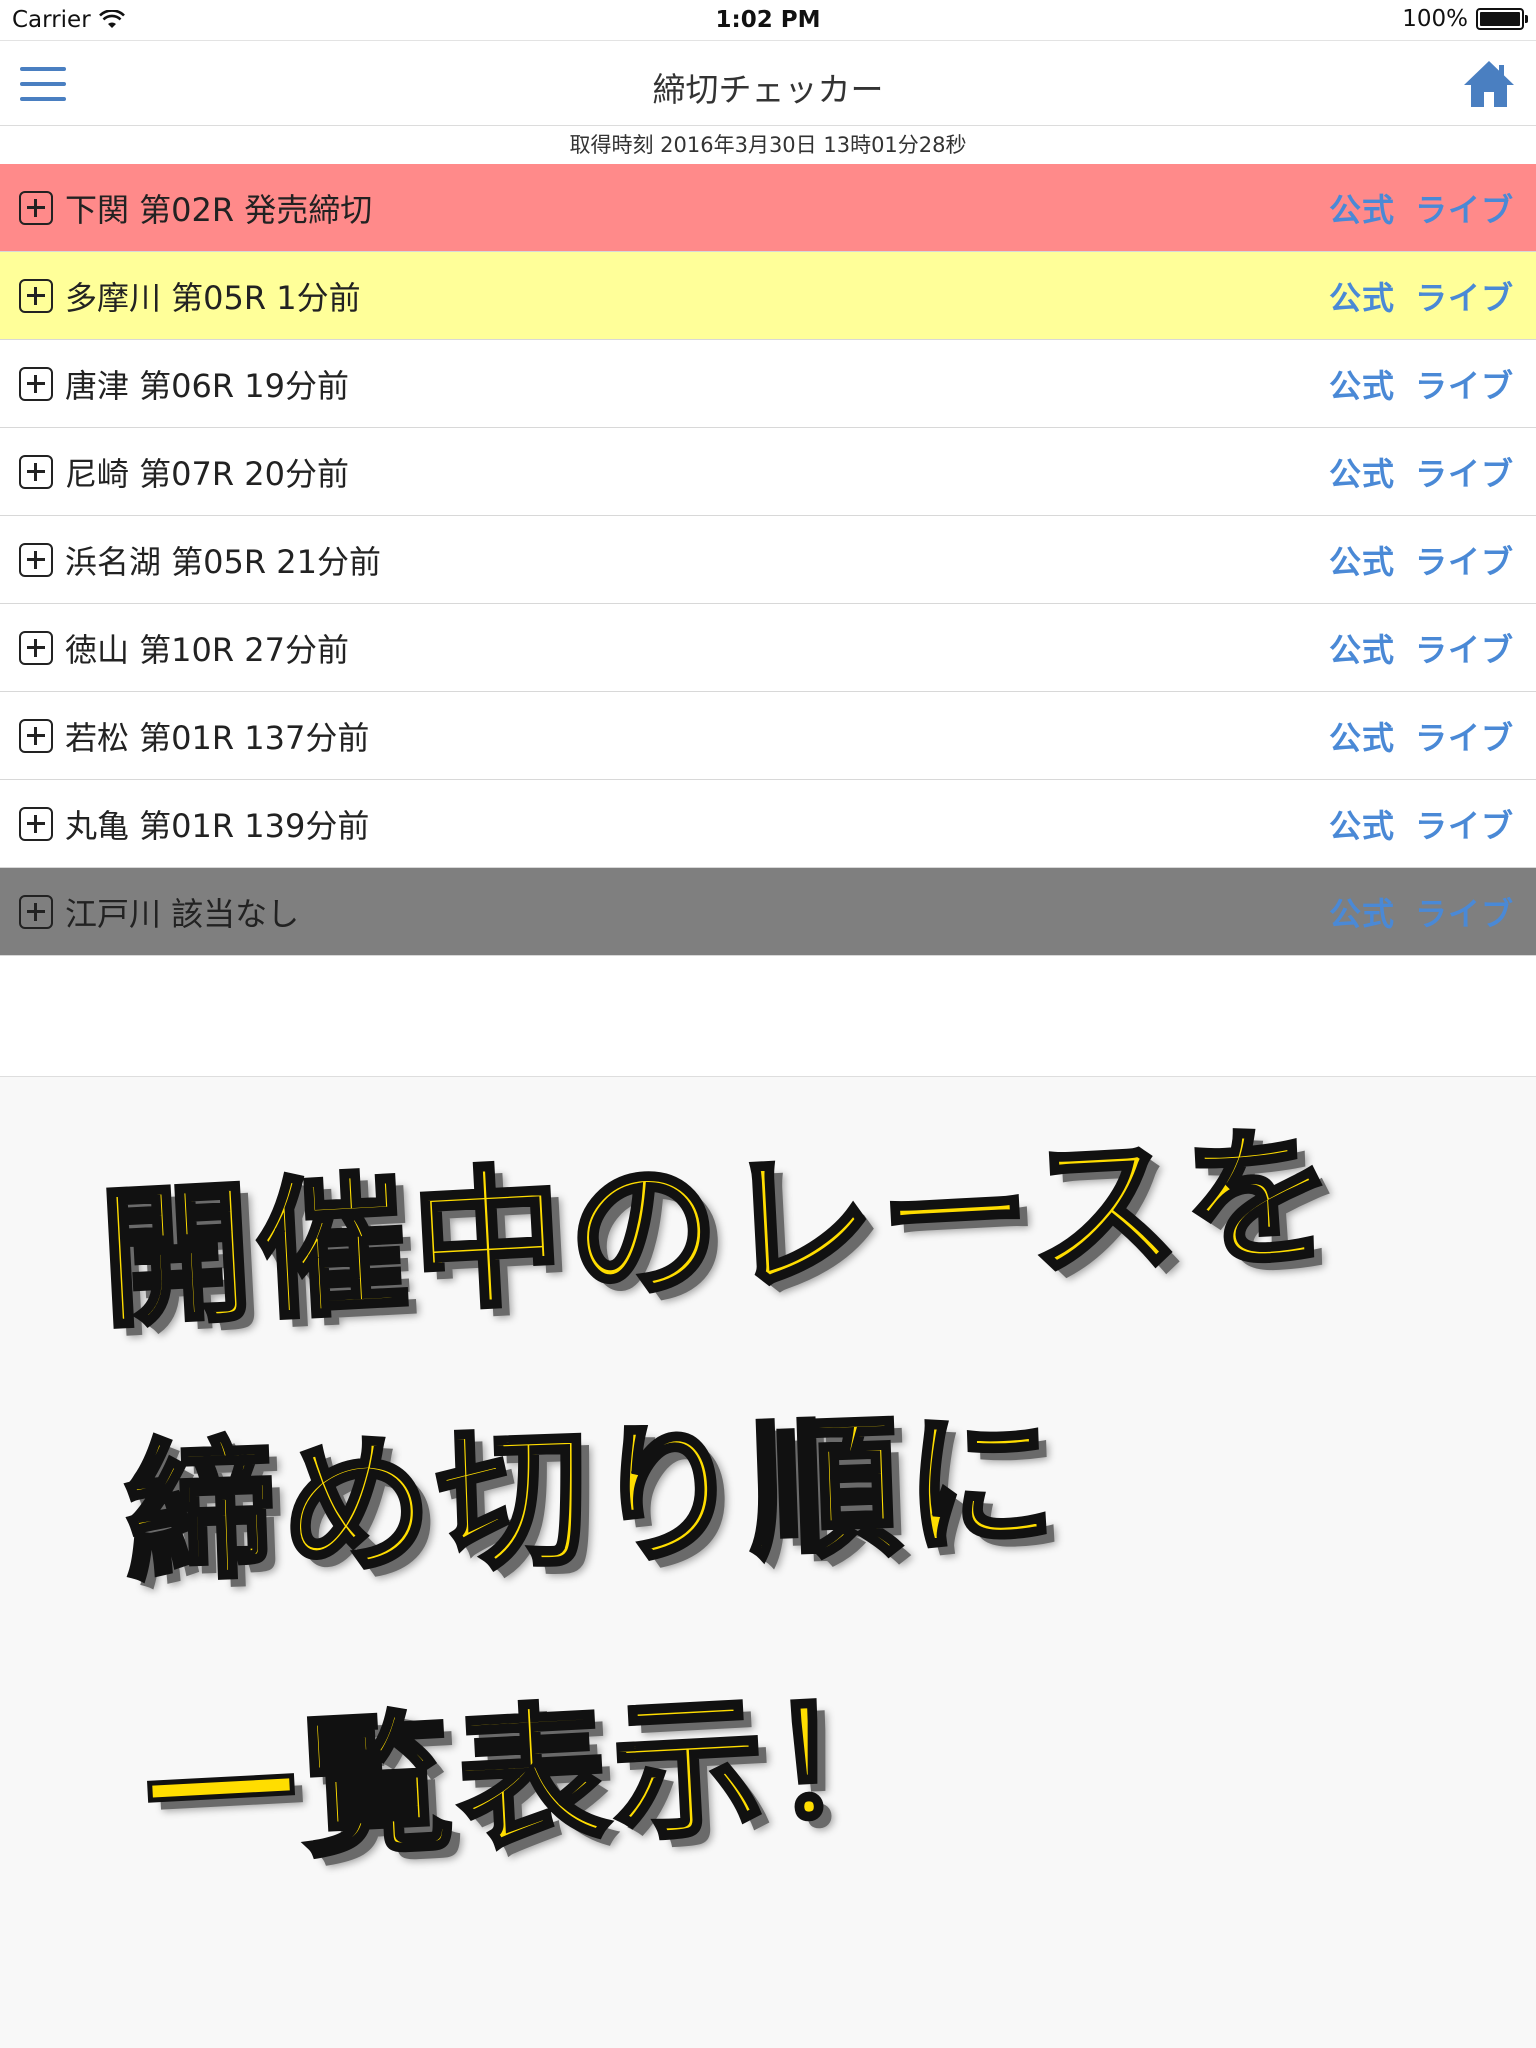  What do you see at coordinates (219, 209) in the screenshot?
I see `race-label: 下関 第02R 発売締切` at bounding box center [219, 209].